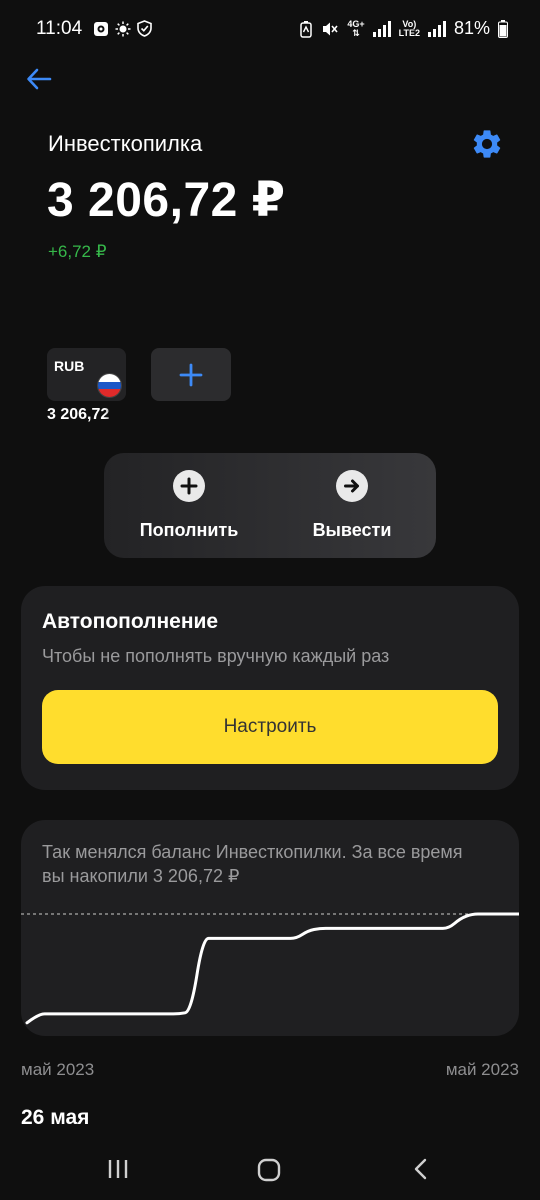 This screenshot has width=540, height=1200. What do you see at coordinates (101, 28) in the screenshot?
I see `screen-record-icon` at bounding box center [101, 28].